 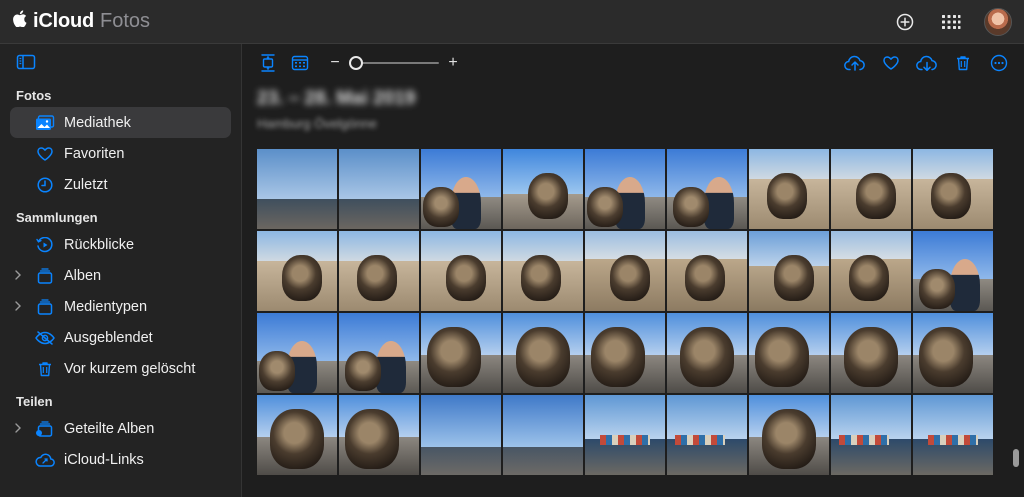 I want to click on sidebar-item-label: Medientypen, so click(x=106, y=306).